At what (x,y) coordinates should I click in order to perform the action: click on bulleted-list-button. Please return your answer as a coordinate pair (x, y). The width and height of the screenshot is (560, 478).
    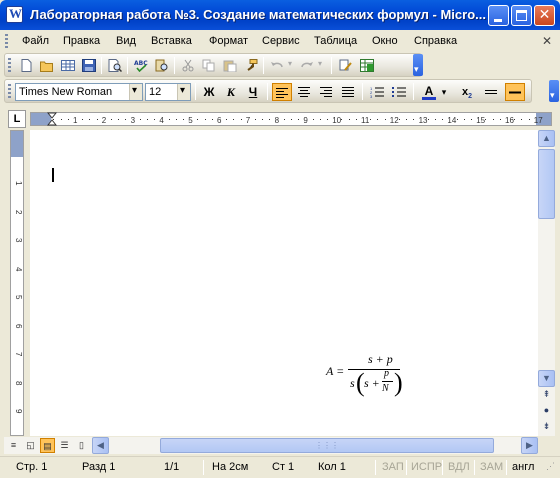
    Looking at the image, I should click on (399, 92).